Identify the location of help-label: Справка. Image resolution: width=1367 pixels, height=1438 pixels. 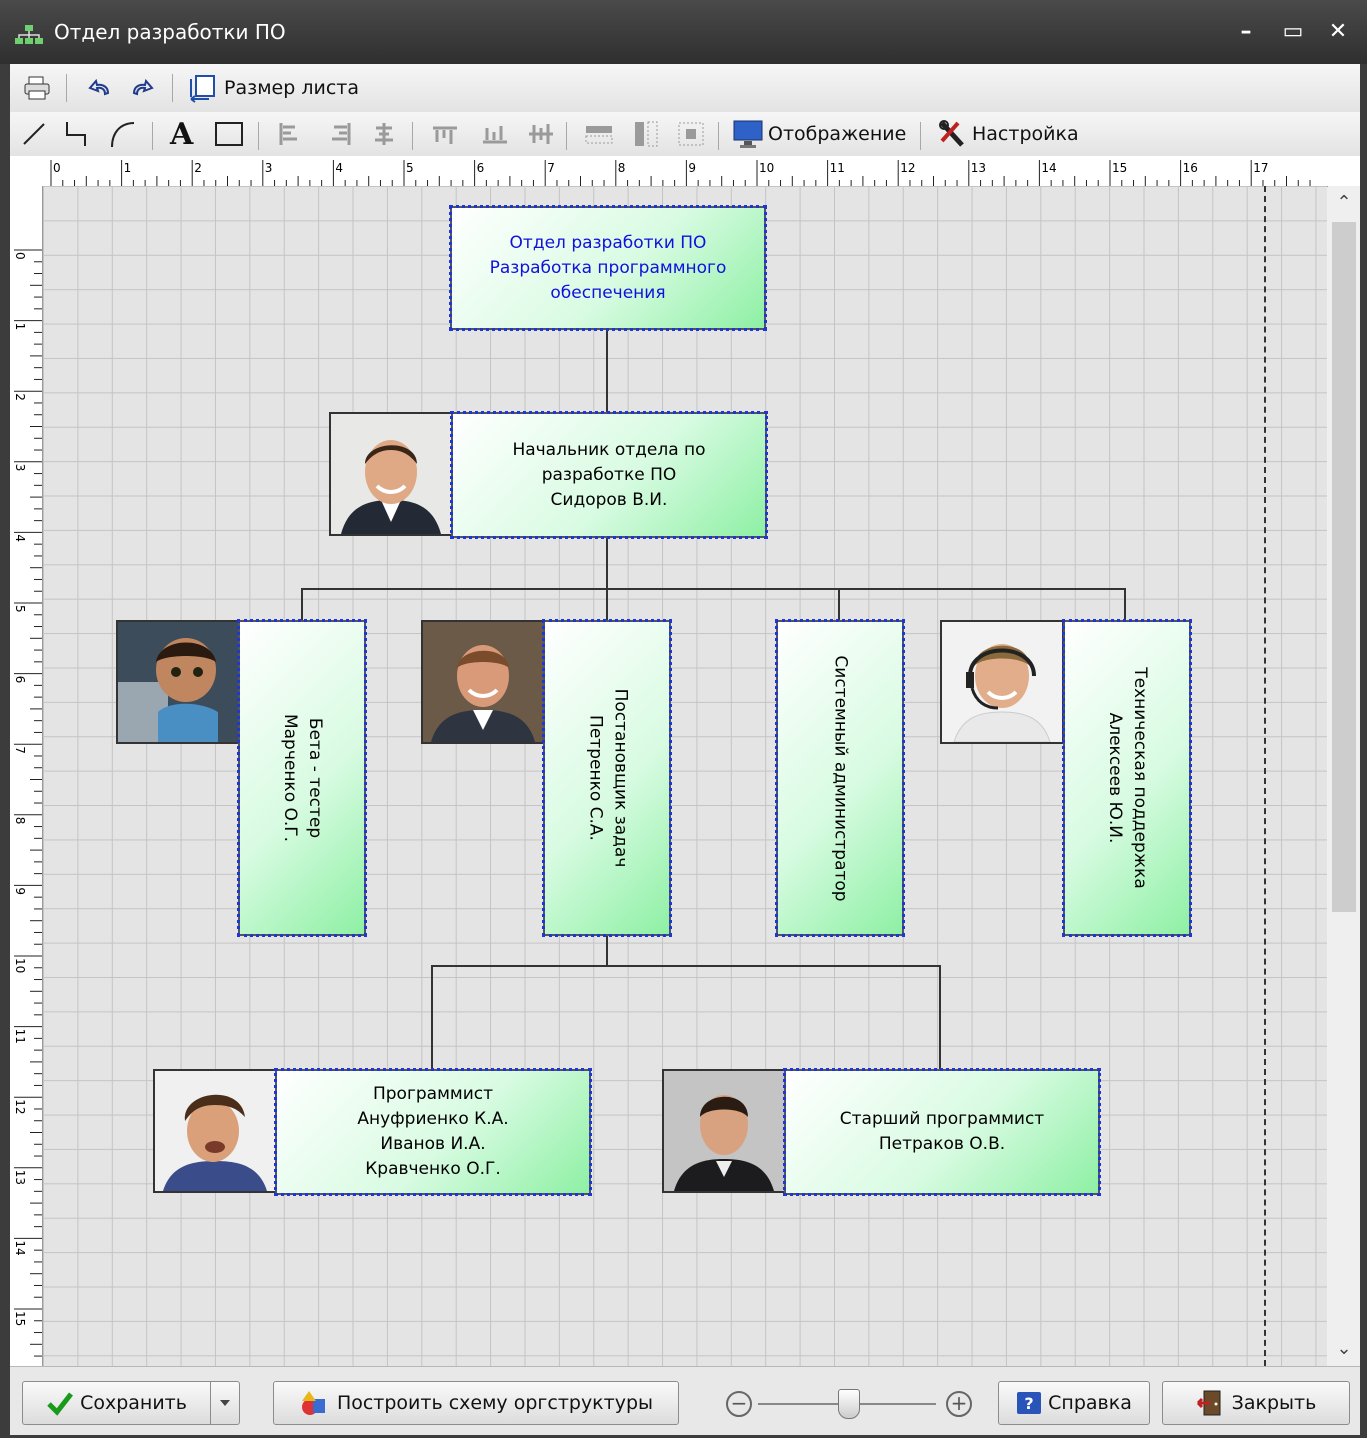
(1090, 1403).